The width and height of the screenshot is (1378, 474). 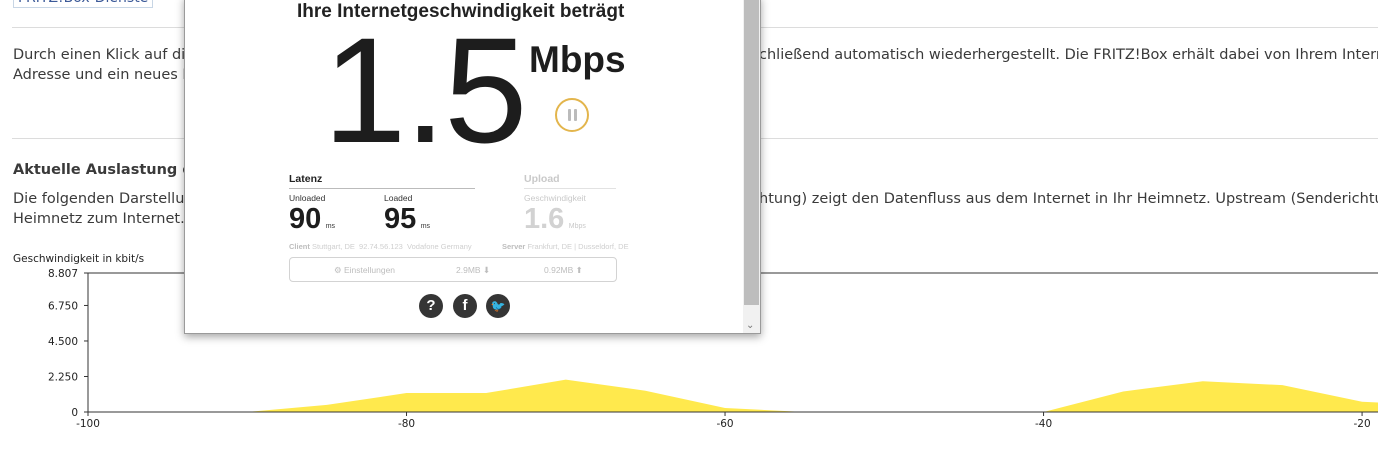 I want to click on unloaded-value: 90, so click(x=305, y=219).